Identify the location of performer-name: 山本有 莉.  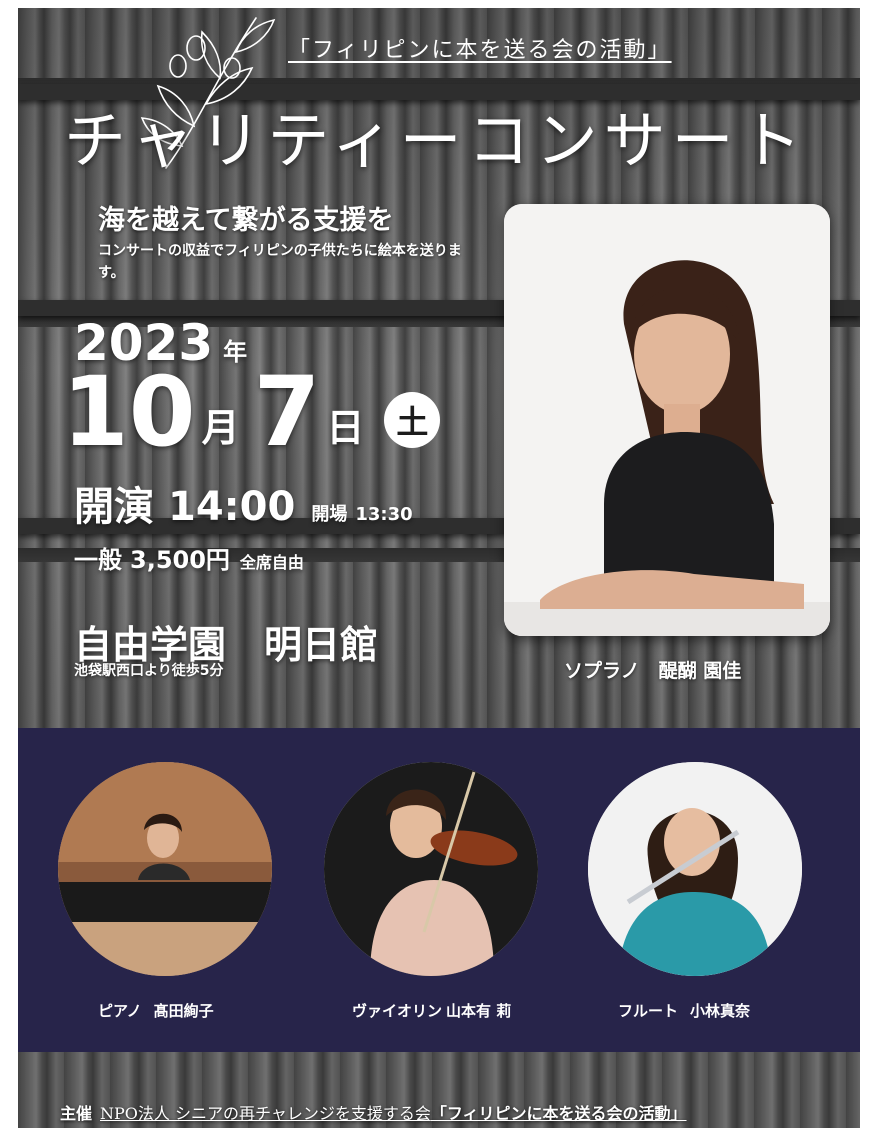
(479, 1011).